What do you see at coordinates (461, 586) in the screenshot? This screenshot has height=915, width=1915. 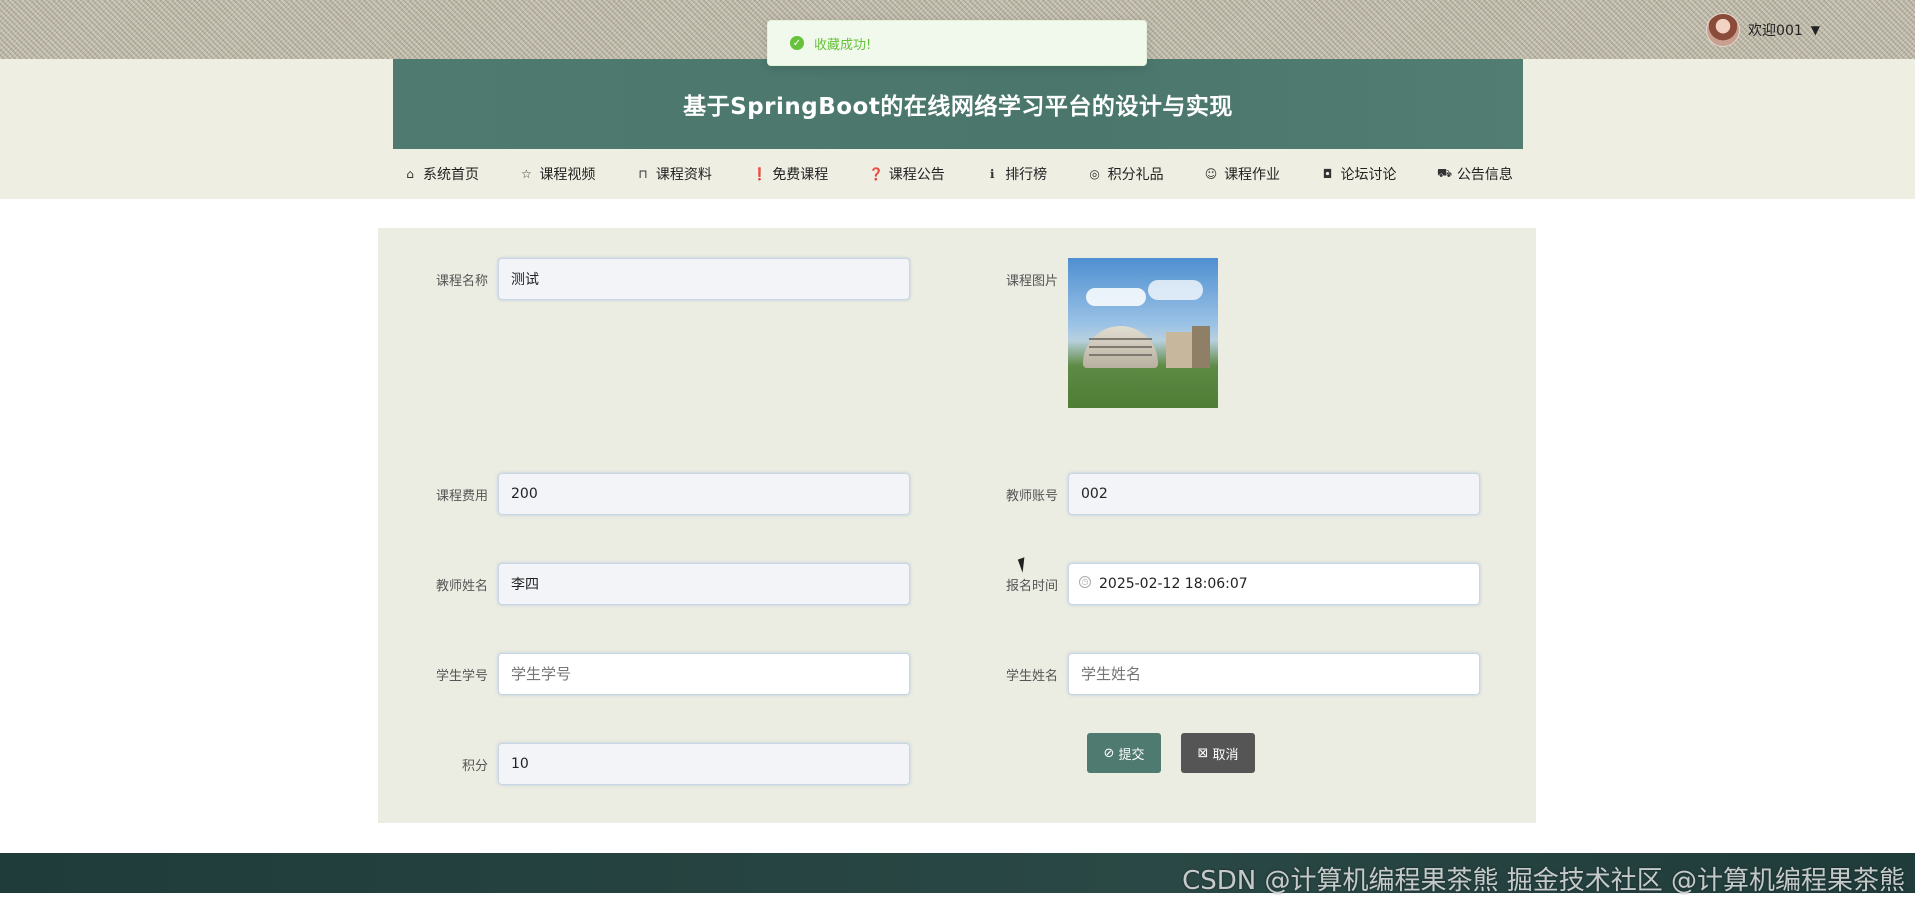 I see `teacher-name-label: 教师姓名` at bounding box center [461, 586].